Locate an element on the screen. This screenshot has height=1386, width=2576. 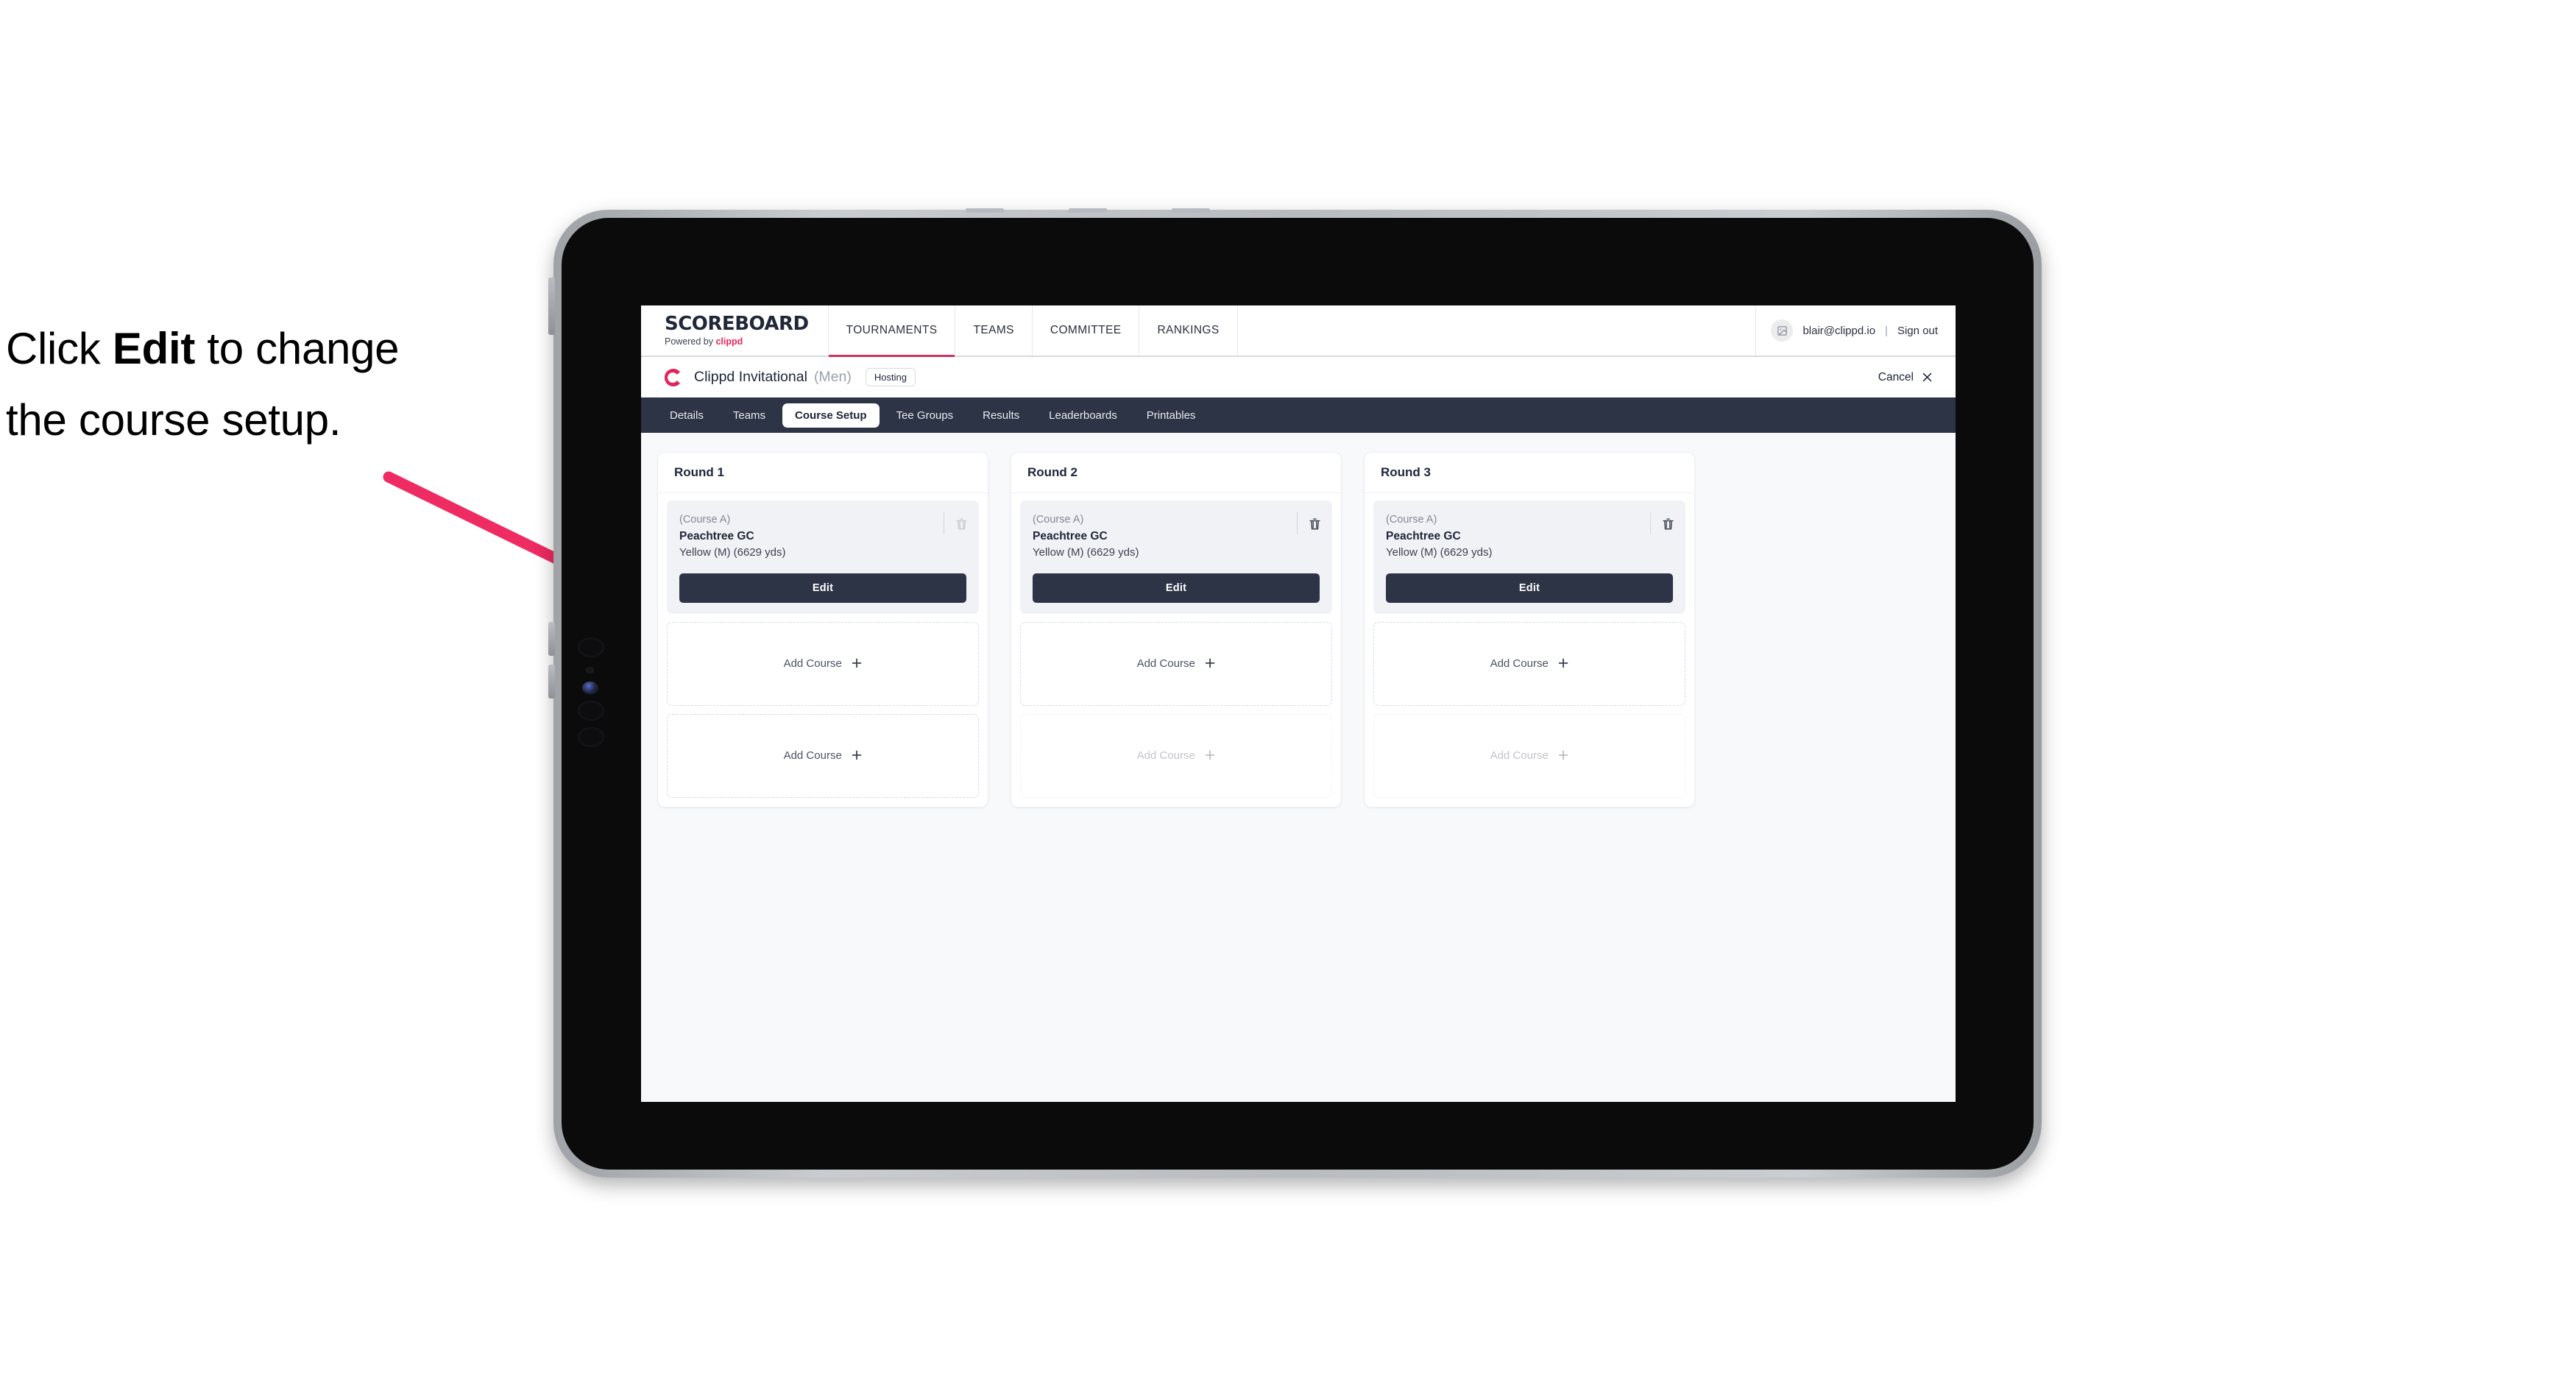
tab-label: Details is located at coordinates (687, 415).